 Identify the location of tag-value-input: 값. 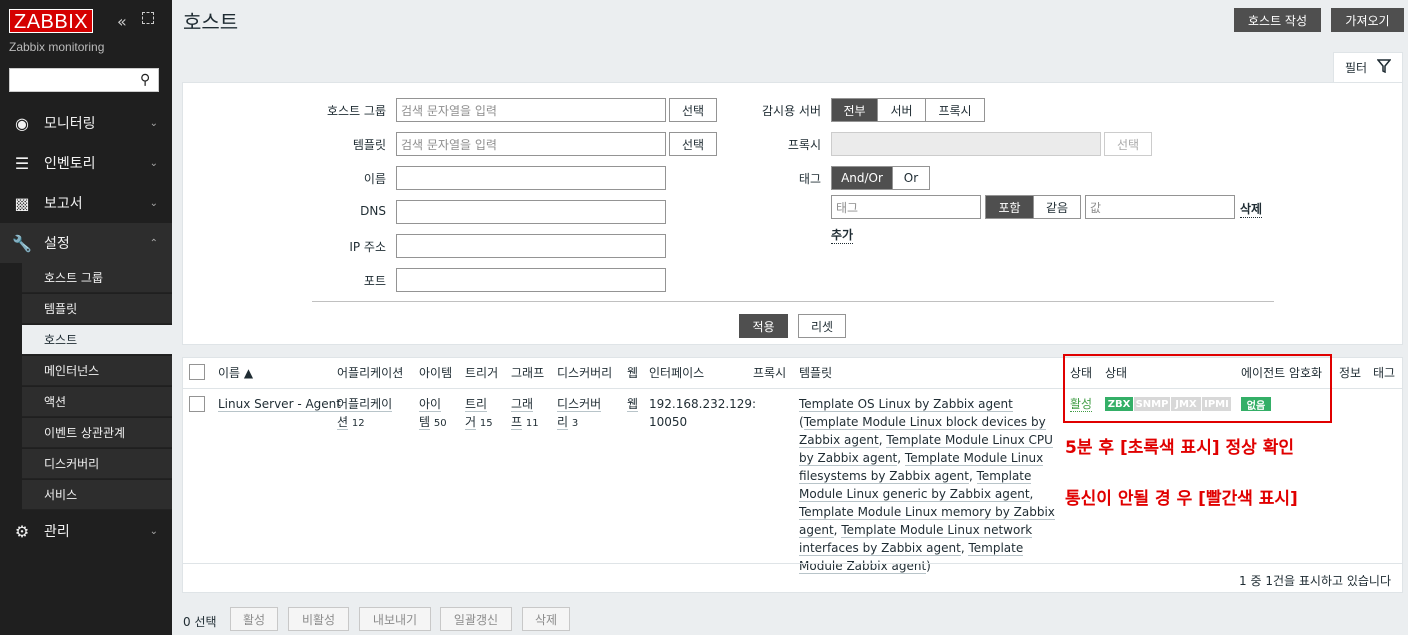
(1160, 207).